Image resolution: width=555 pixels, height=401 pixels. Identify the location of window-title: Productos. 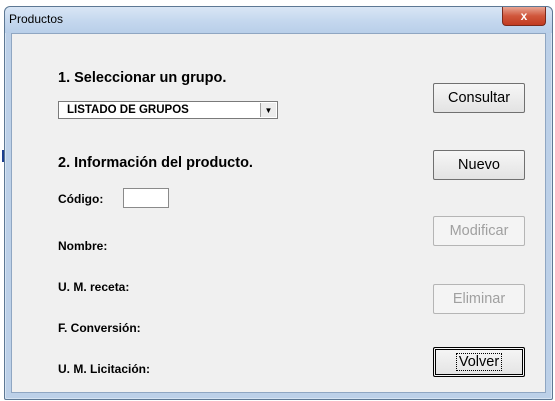
(36, 19).